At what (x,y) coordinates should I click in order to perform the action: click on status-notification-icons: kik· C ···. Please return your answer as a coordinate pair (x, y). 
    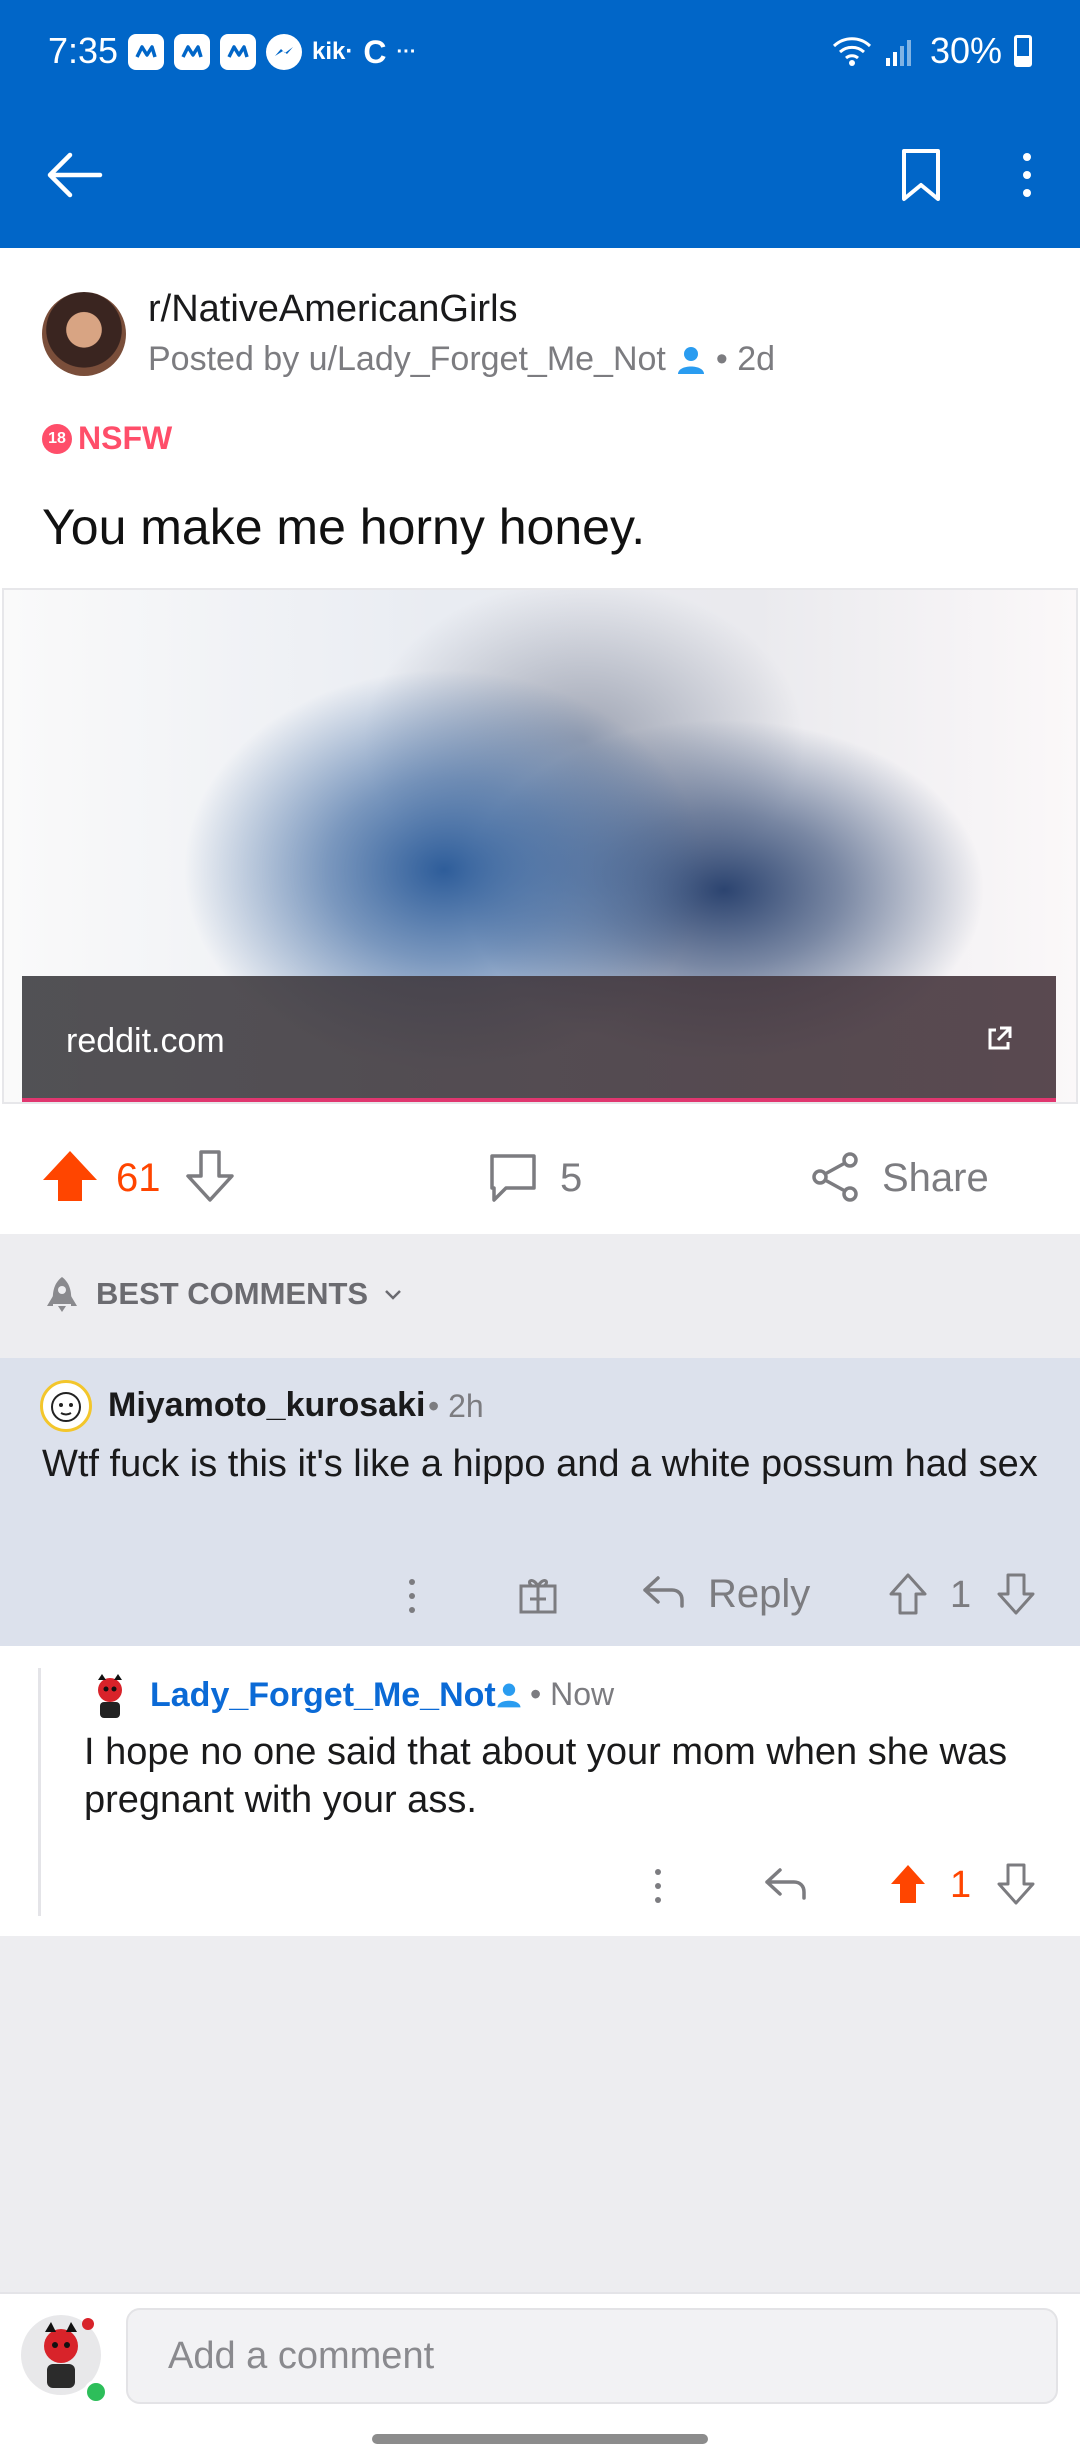
    Looking at the image, I should click on (272, 52).